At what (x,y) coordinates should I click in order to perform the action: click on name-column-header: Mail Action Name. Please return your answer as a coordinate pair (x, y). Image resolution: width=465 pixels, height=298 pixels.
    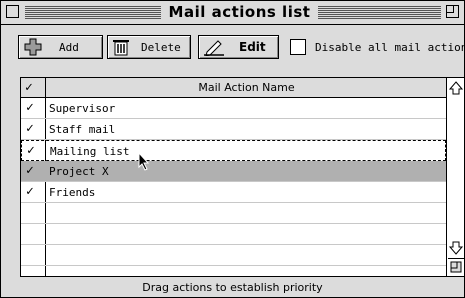
    Looking at the image, I should click on (246, 87).